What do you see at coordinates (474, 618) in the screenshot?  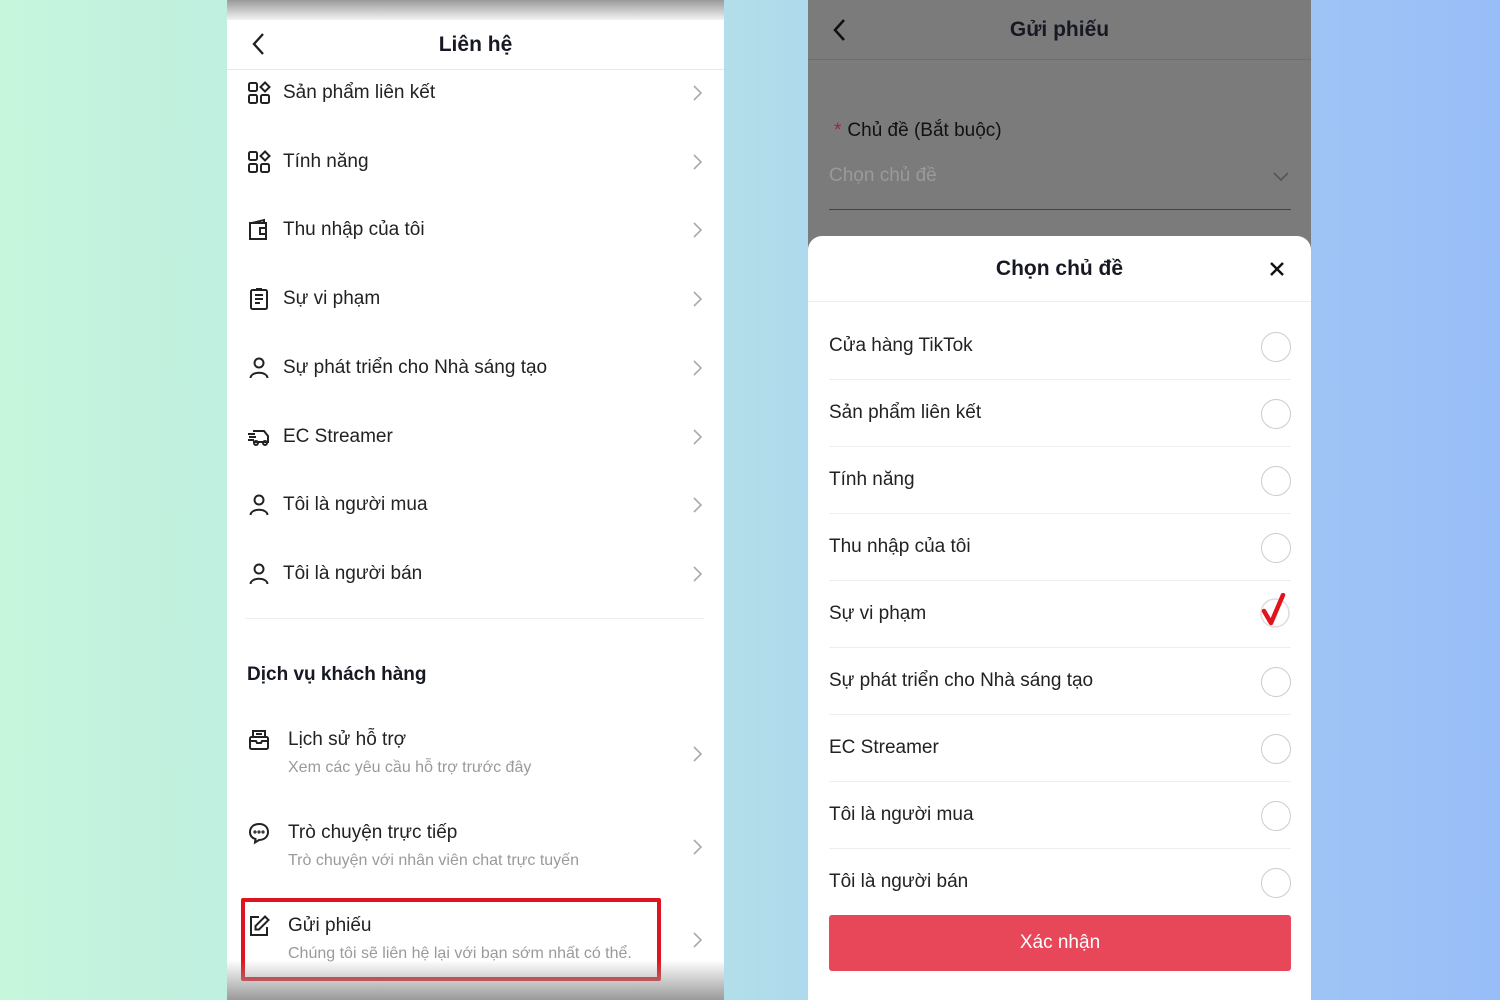 I see `divider` at bounding box center [474, 618].